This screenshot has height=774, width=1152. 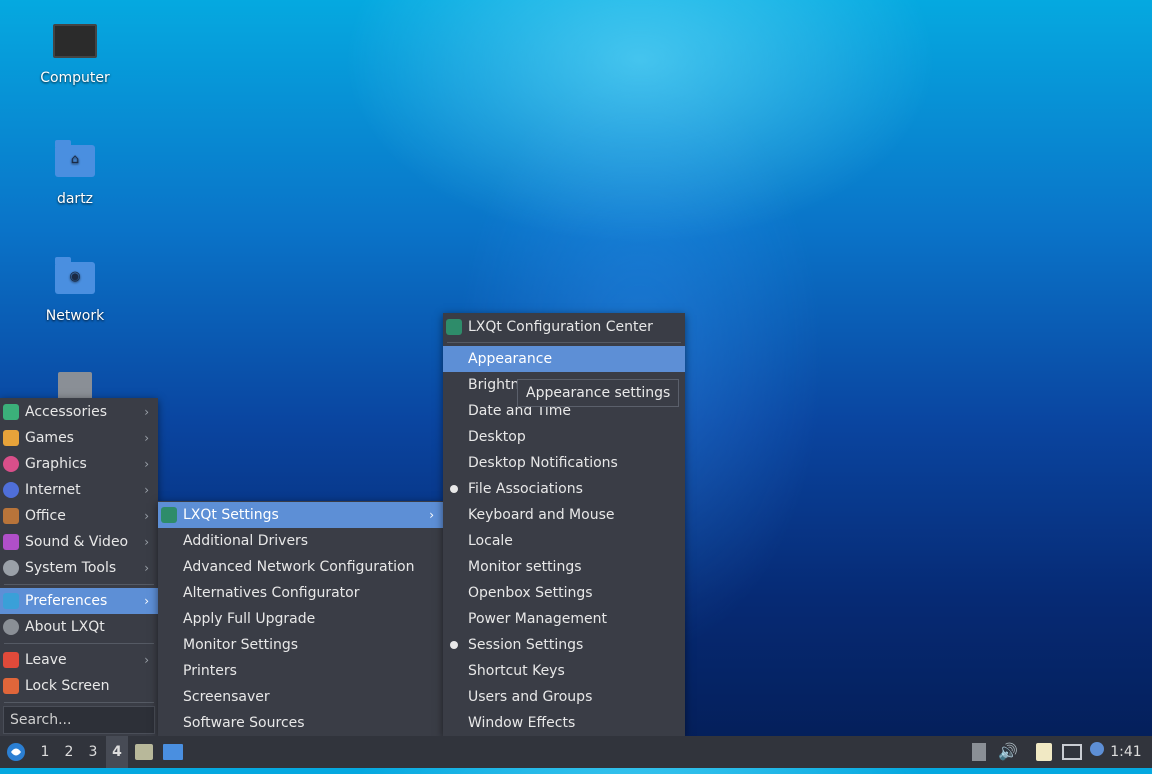 What do you see at coordinates (75, 199) in the screenshot?
I see `desktop-icon-label: dartz` at bounding box center [75, 199].